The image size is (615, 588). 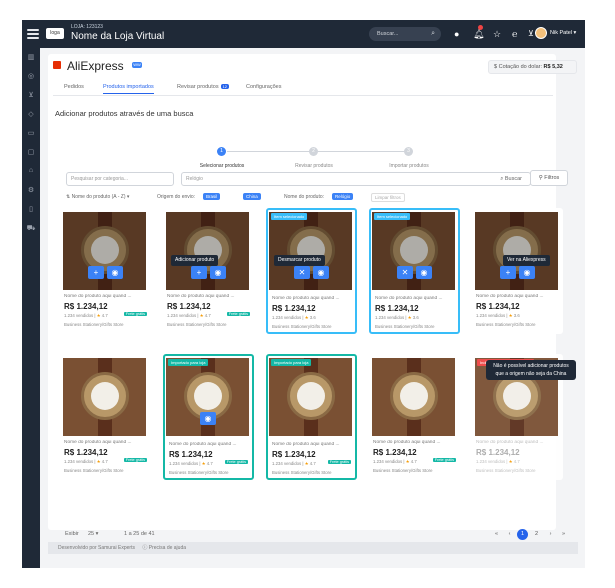 I want to click on help-link: ⓘ Precisa de ajuda, so click(x=164, y=548).